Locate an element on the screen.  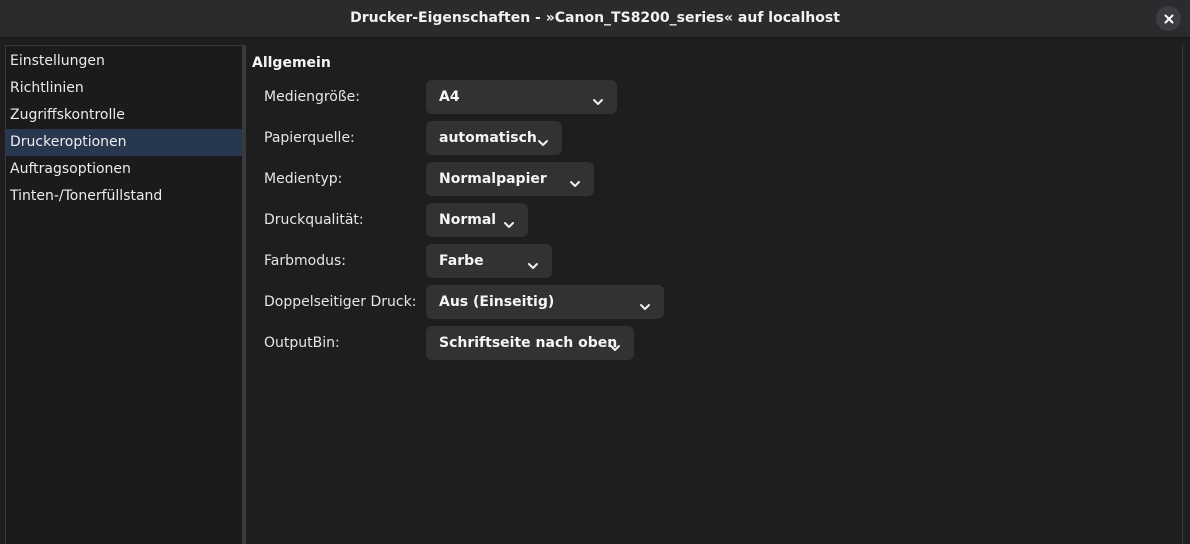
paper-source-label: Papierquelle: is located at coordinates (309, 138).